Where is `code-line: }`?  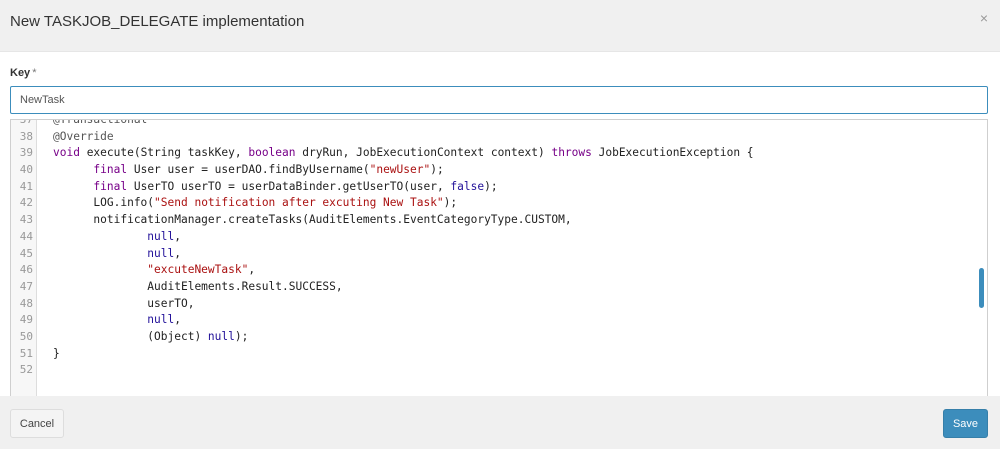 code-line: } is located at coordinates (506, 354).